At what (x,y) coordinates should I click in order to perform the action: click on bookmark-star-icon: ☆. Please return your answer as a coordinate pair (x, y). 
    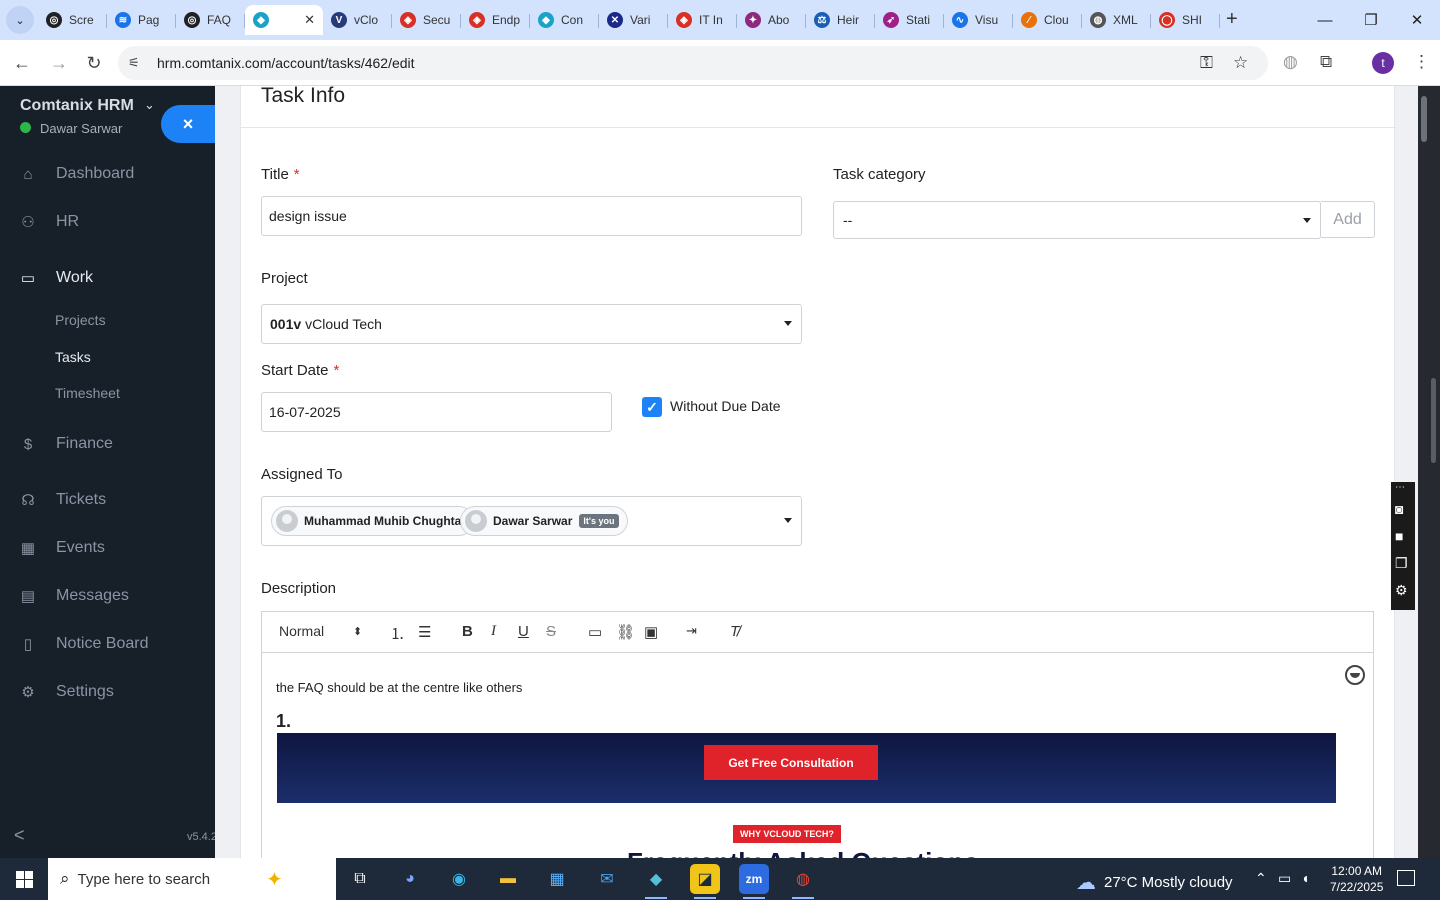
    Looking at the image, I should click on (1240, 63).